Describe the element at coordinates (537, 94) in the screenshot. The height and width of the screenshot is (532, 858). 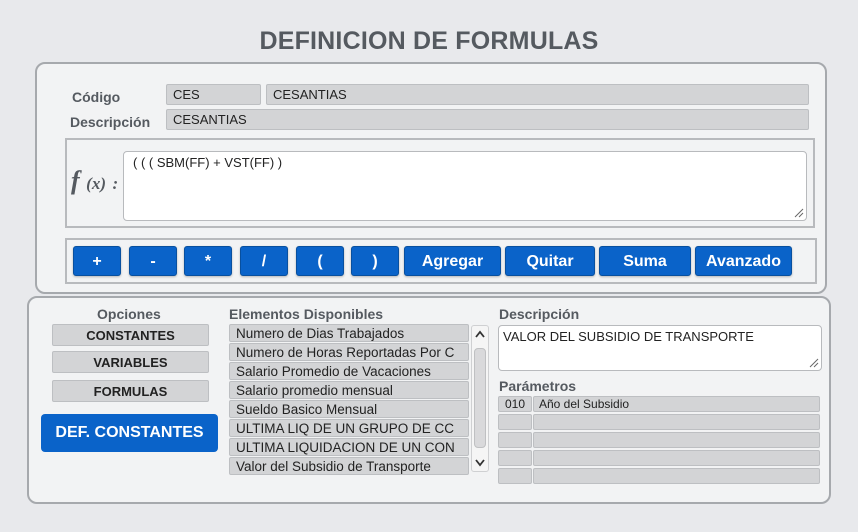
I see `codigo-name-field: CESANTIAS` at that location.